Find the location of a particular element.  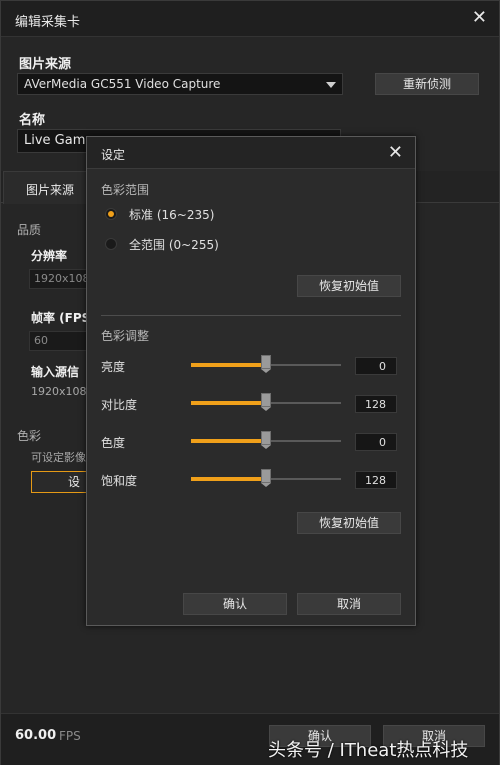

hue-value-box: 0 is located at coordinates (376, 442).